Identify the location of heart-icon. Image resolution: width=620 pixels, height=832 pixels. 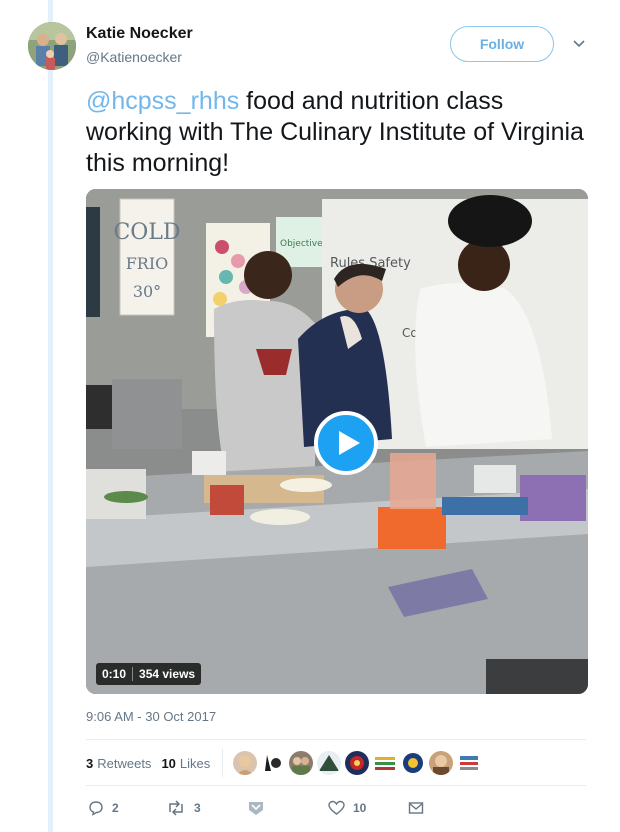
(336, 807).